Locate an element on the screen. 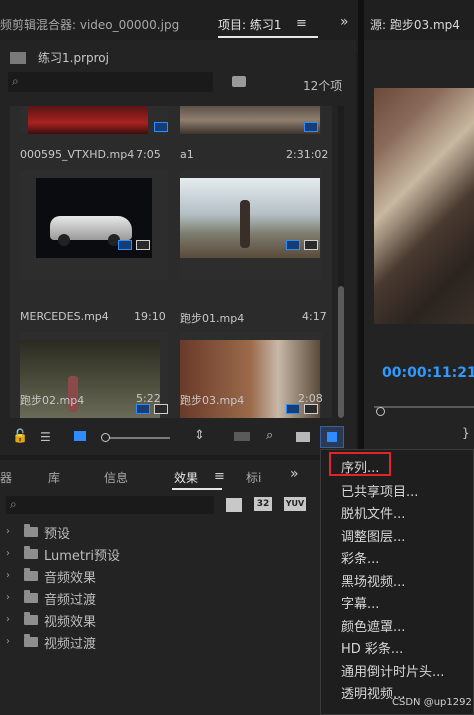  clip-name: a1 is located at coordinates (187, 154).